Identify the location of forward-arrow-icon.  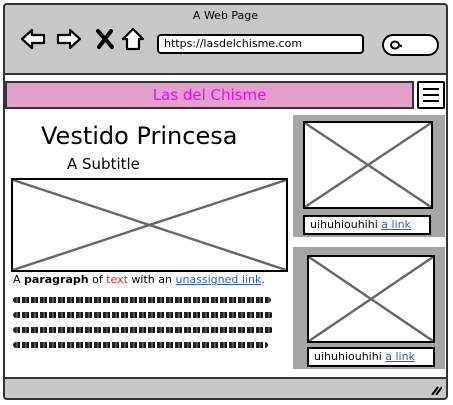
(69, 39).